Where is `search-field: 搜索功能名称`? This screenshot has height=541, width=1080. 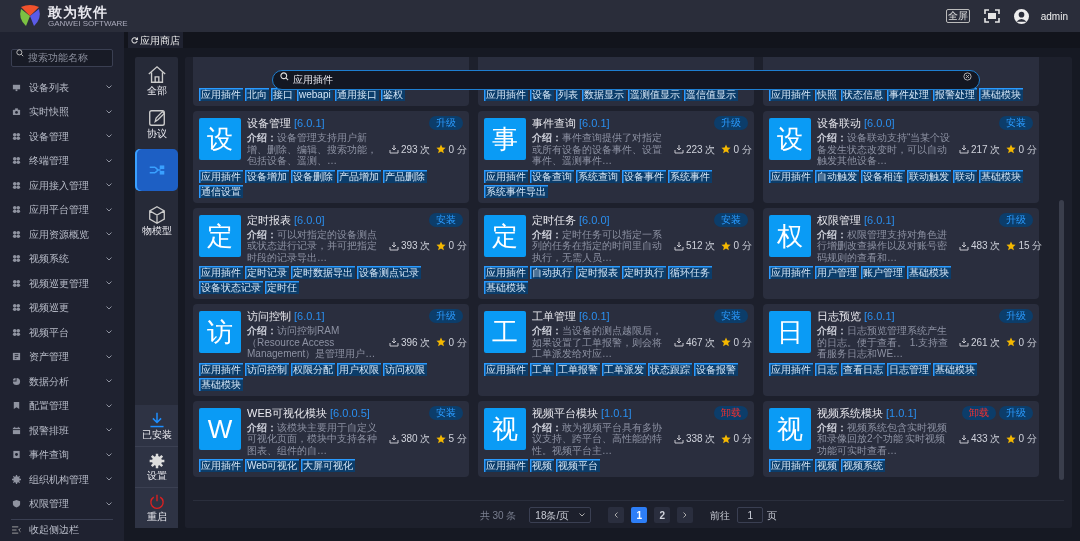
search-field: 搜索功能名称 is located at coordinates (62, 57).